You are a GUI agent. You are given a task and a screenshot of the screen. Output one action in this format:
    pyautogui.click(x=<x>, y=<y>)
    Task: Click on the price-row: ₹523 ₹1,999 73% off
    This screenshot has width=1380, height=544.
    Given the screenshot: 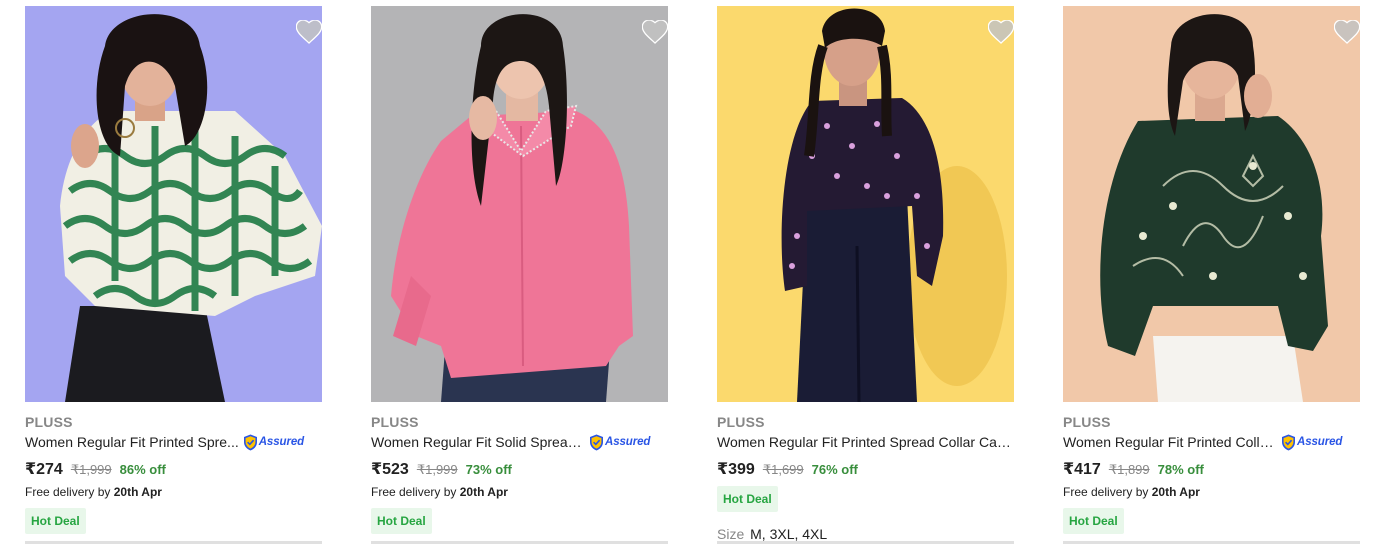 What is the action you would take?
    pyautogui.click(x=441, y=469)
    